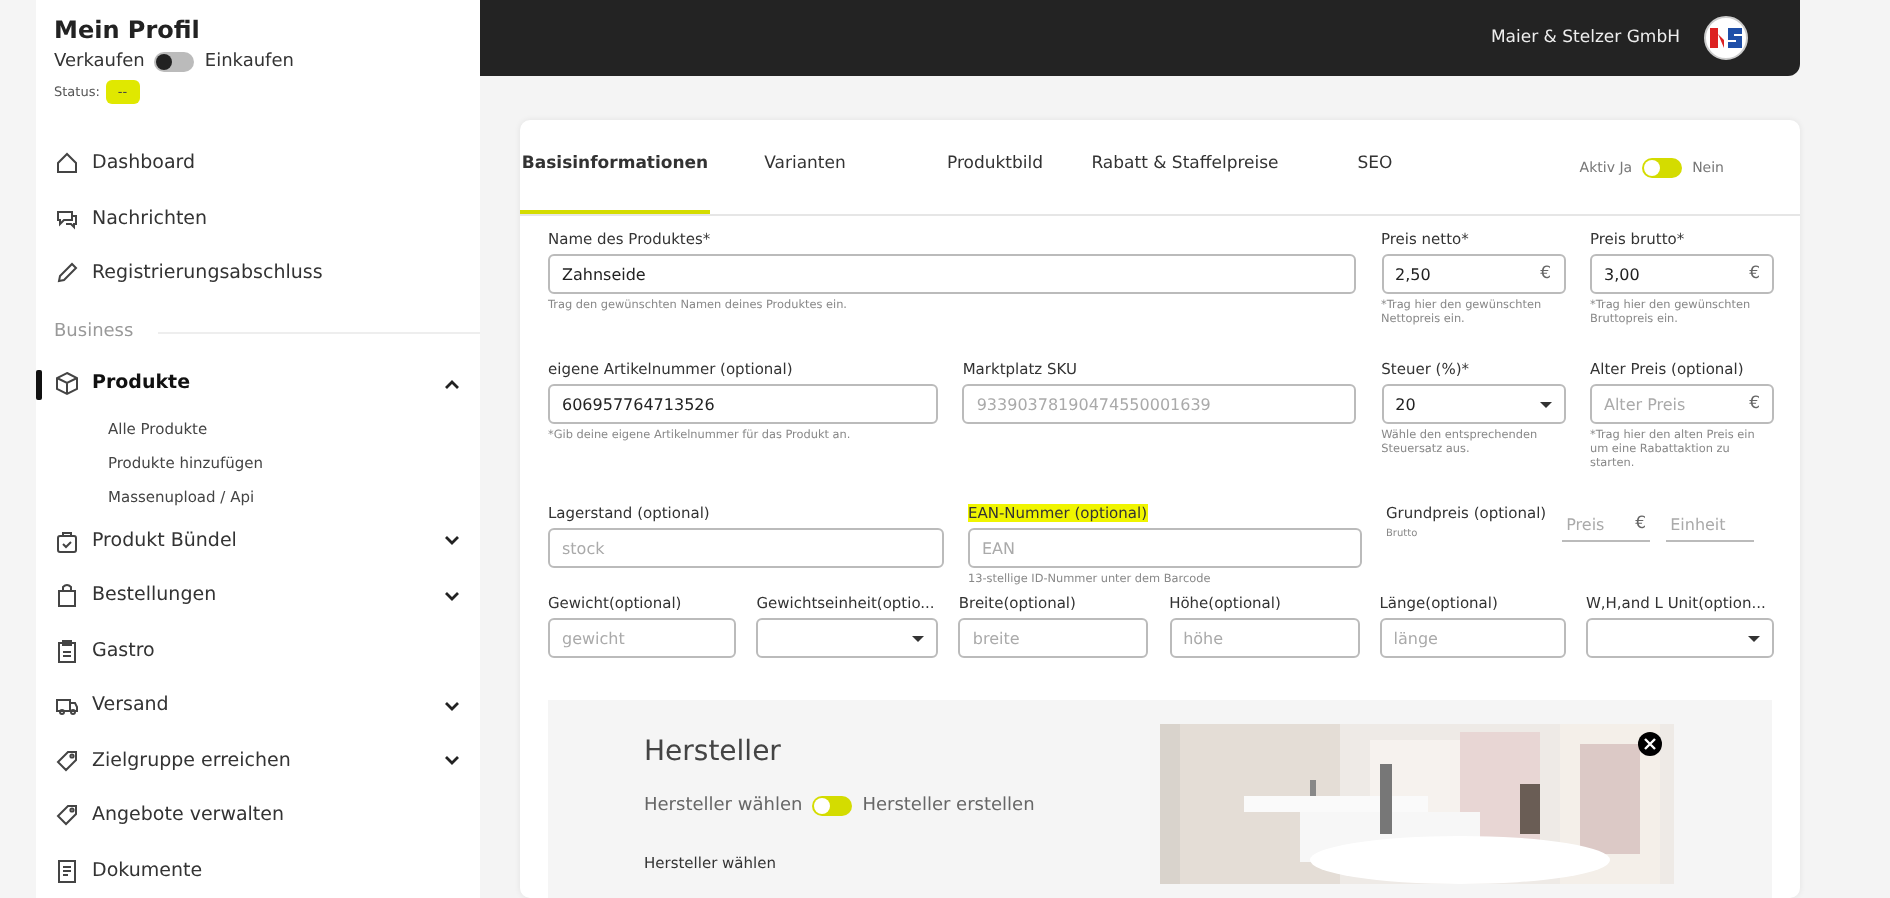 The width and height of the screenshot is (1890, 898). What do you see at coordinates (723, 806) in the screenshot?
I see `toggle-label: Hersteller wählen` at bounding box center [723, 806].